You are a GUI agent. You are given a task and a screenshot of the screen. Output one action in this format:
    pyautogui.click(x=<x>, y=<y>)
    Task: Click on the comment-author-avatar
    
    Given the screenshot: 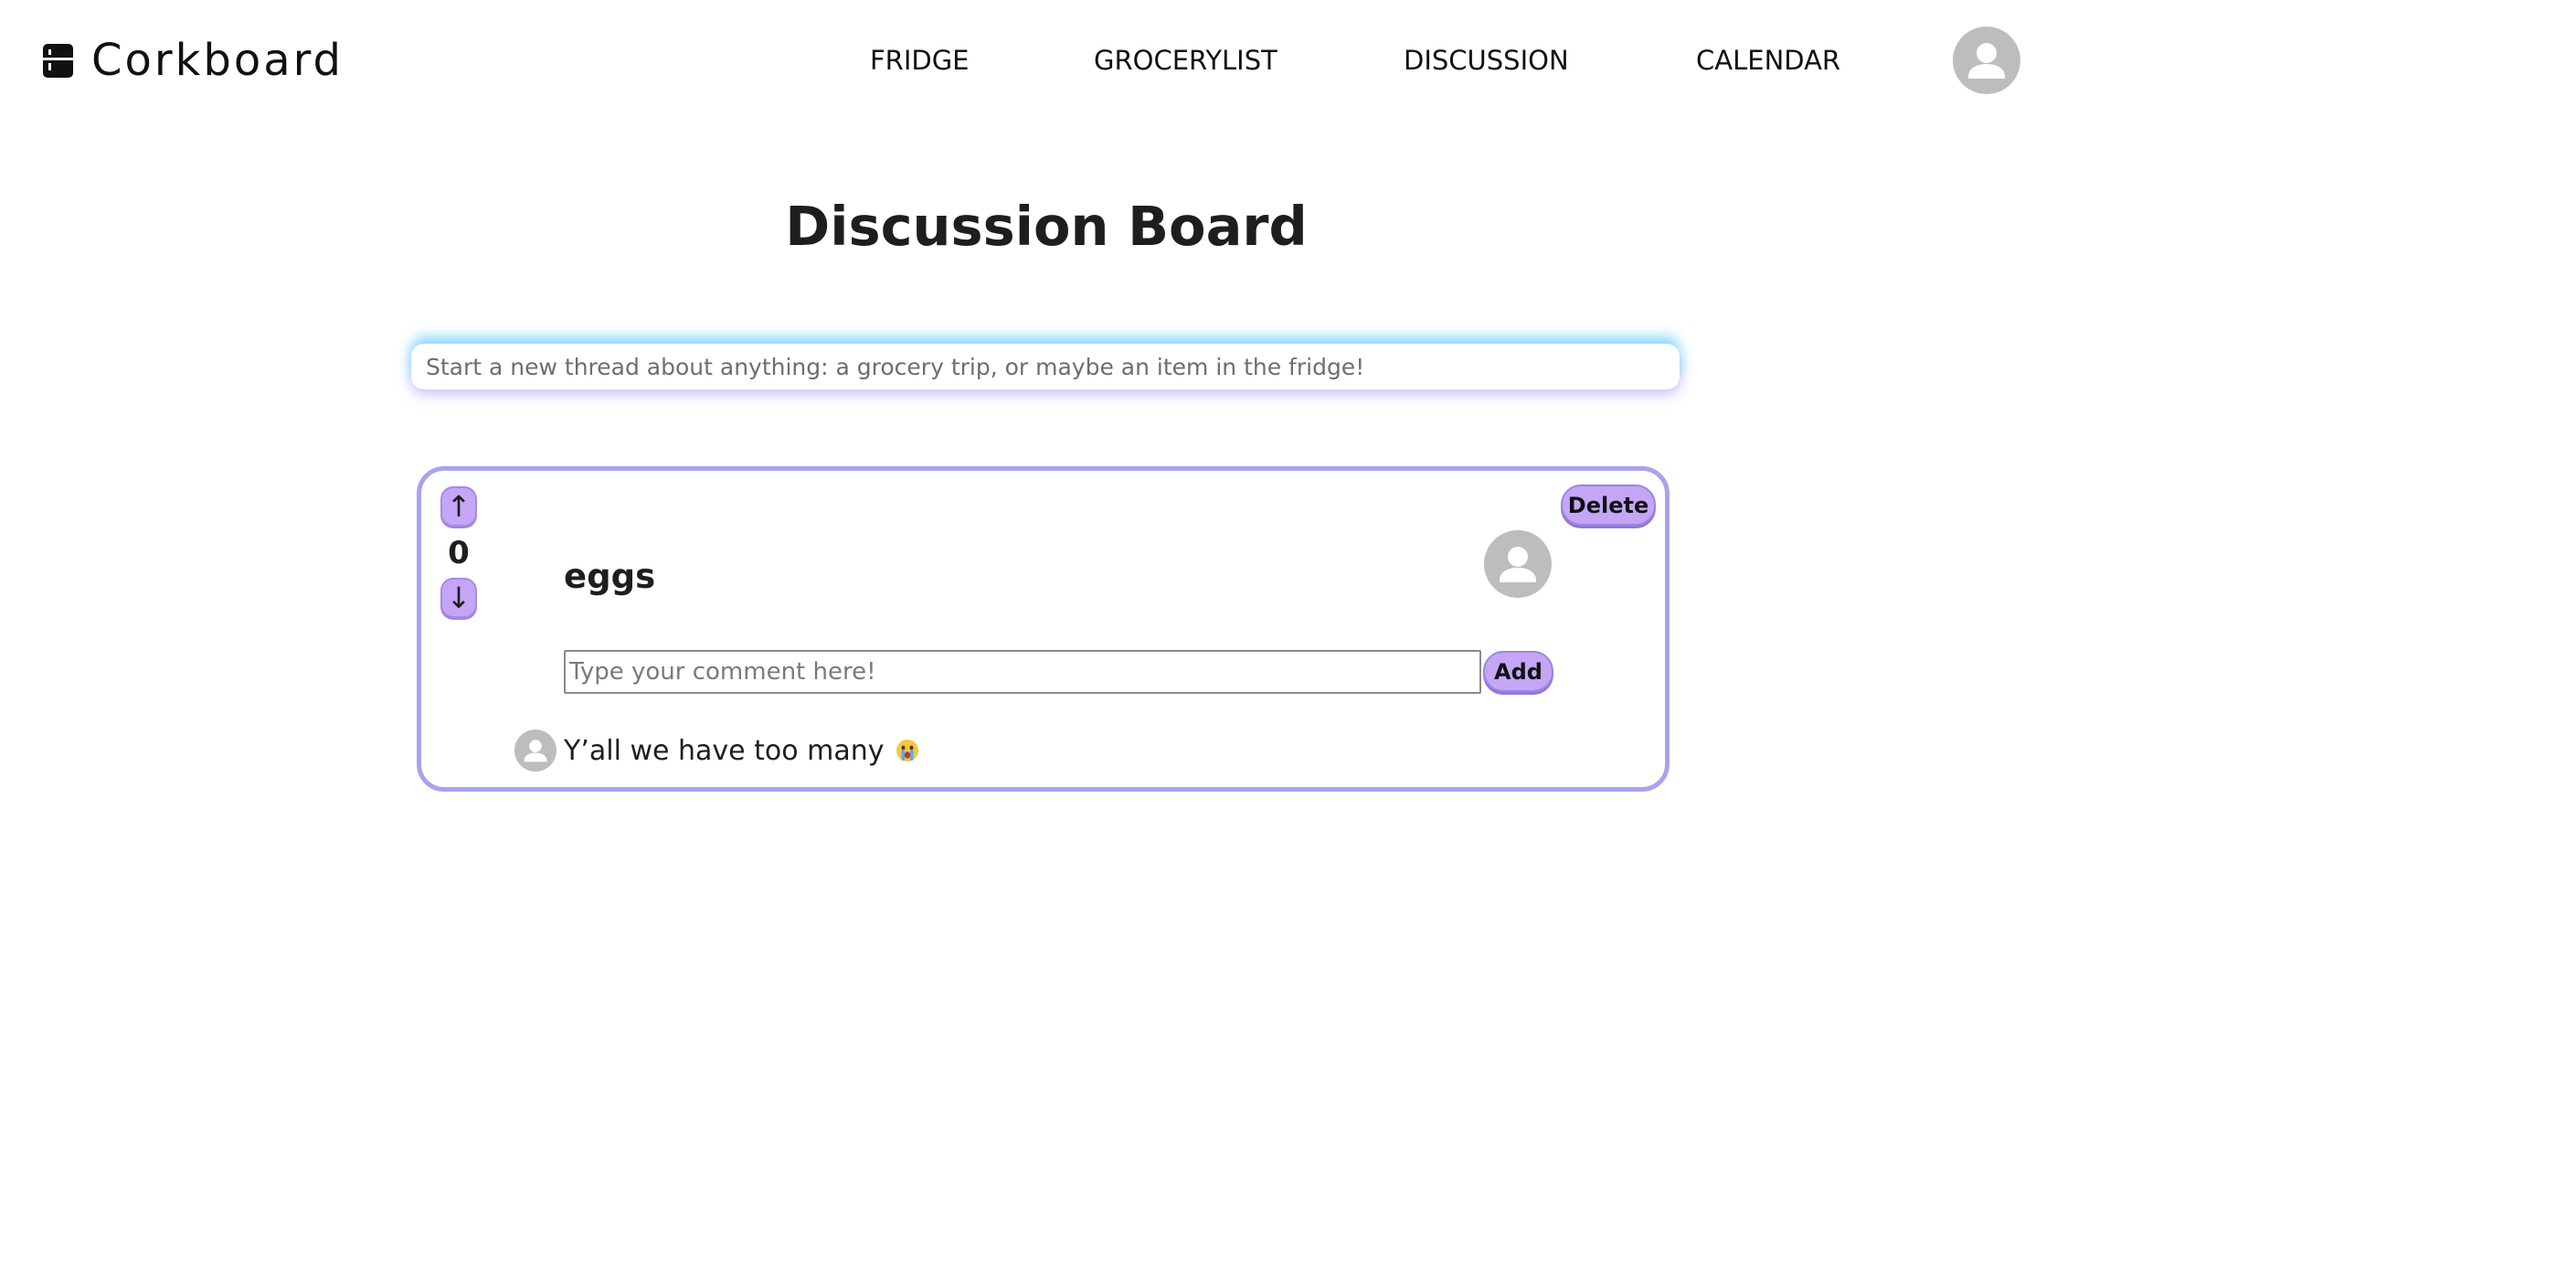 What is the action you would take?
    pyautogui.click(x=535, y=750)
    